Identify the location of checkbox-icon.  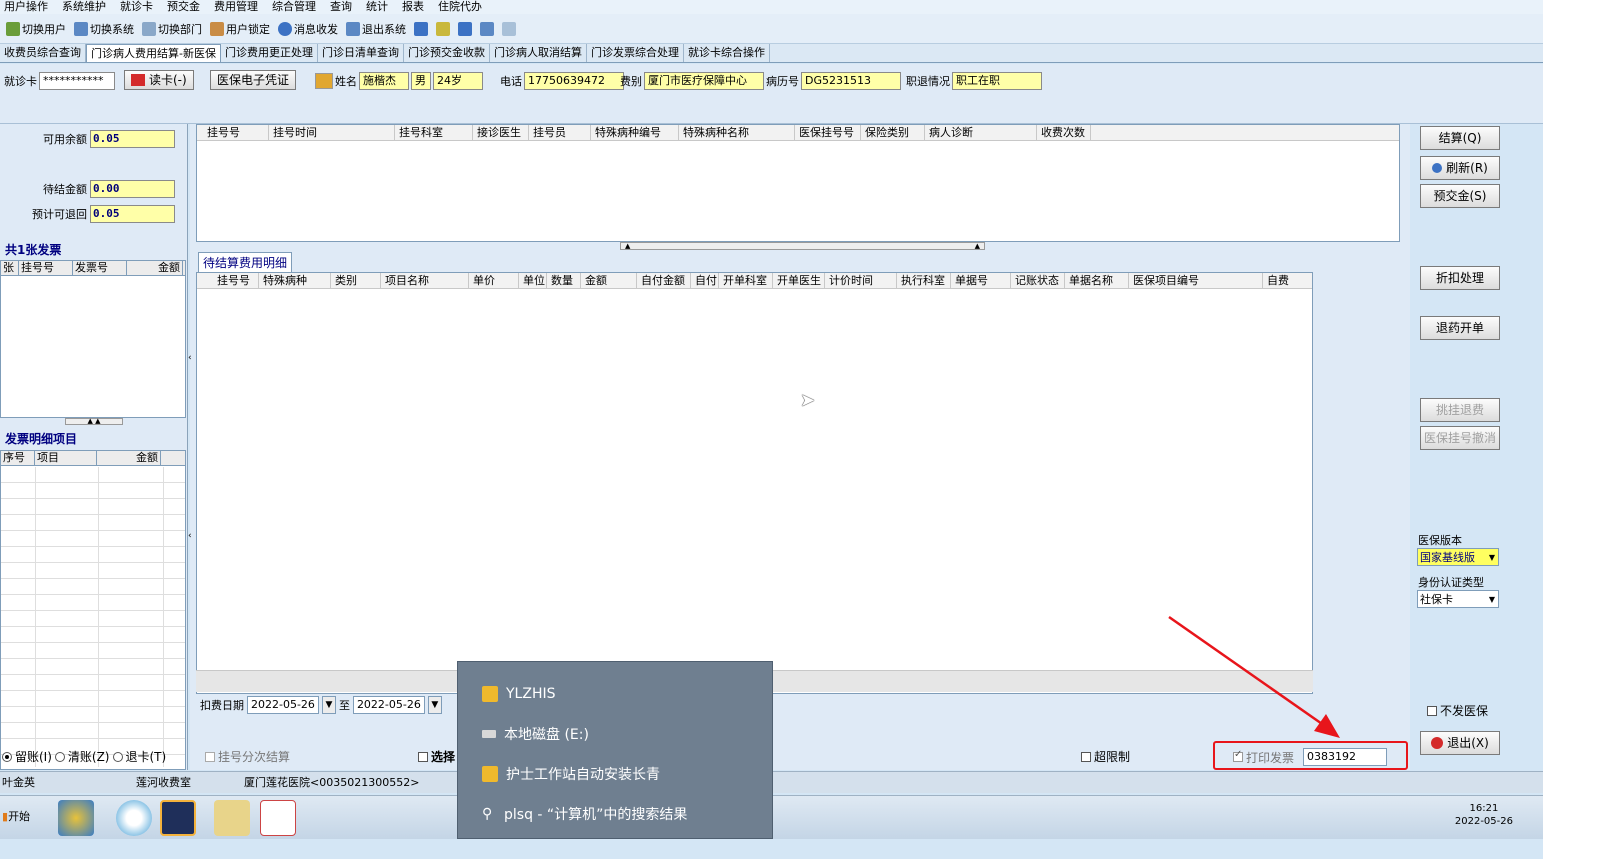
(465, 28).